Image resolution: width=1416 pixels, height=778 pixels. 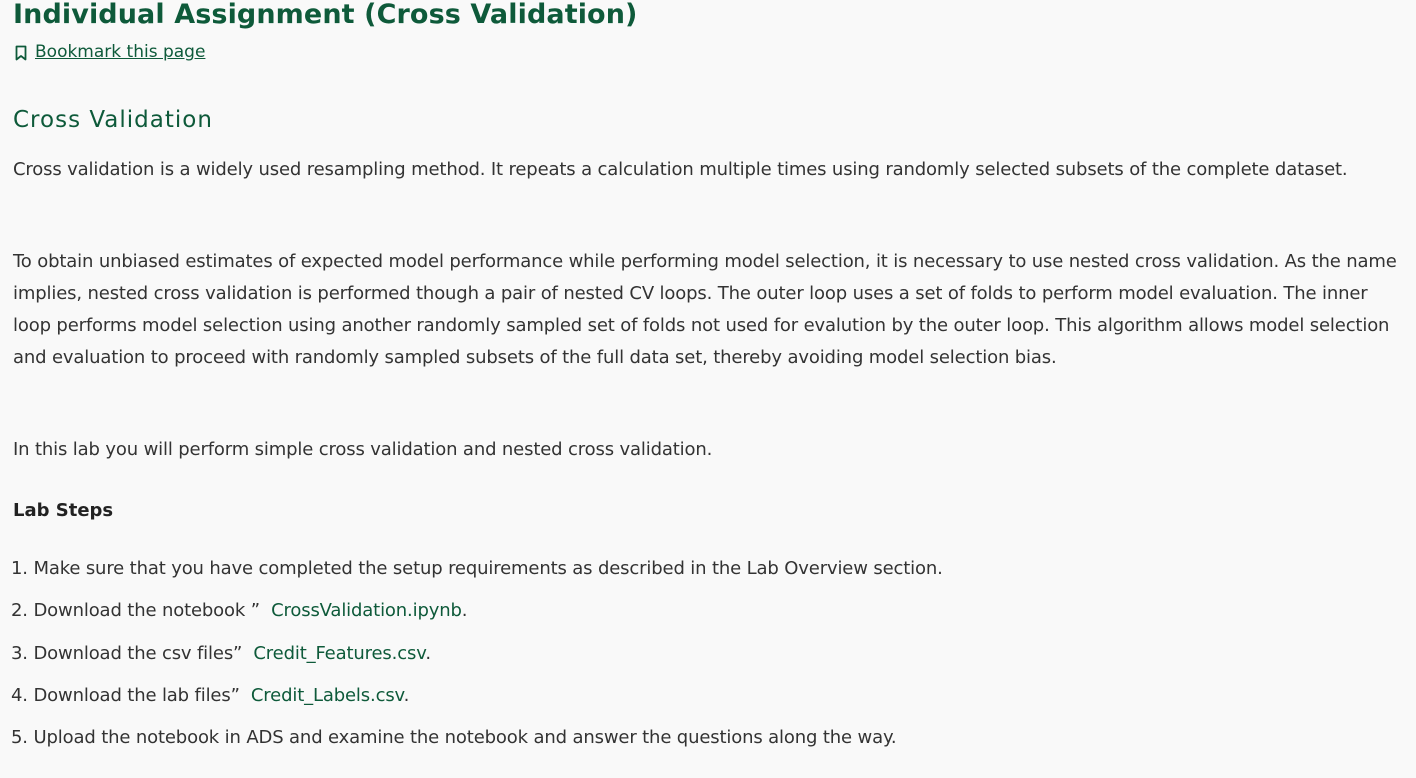 What do you see at coordinates (132, 653) in the screenshot?
I see `step-text: 3. Download the csv files”` at bounding box center [132, 653].